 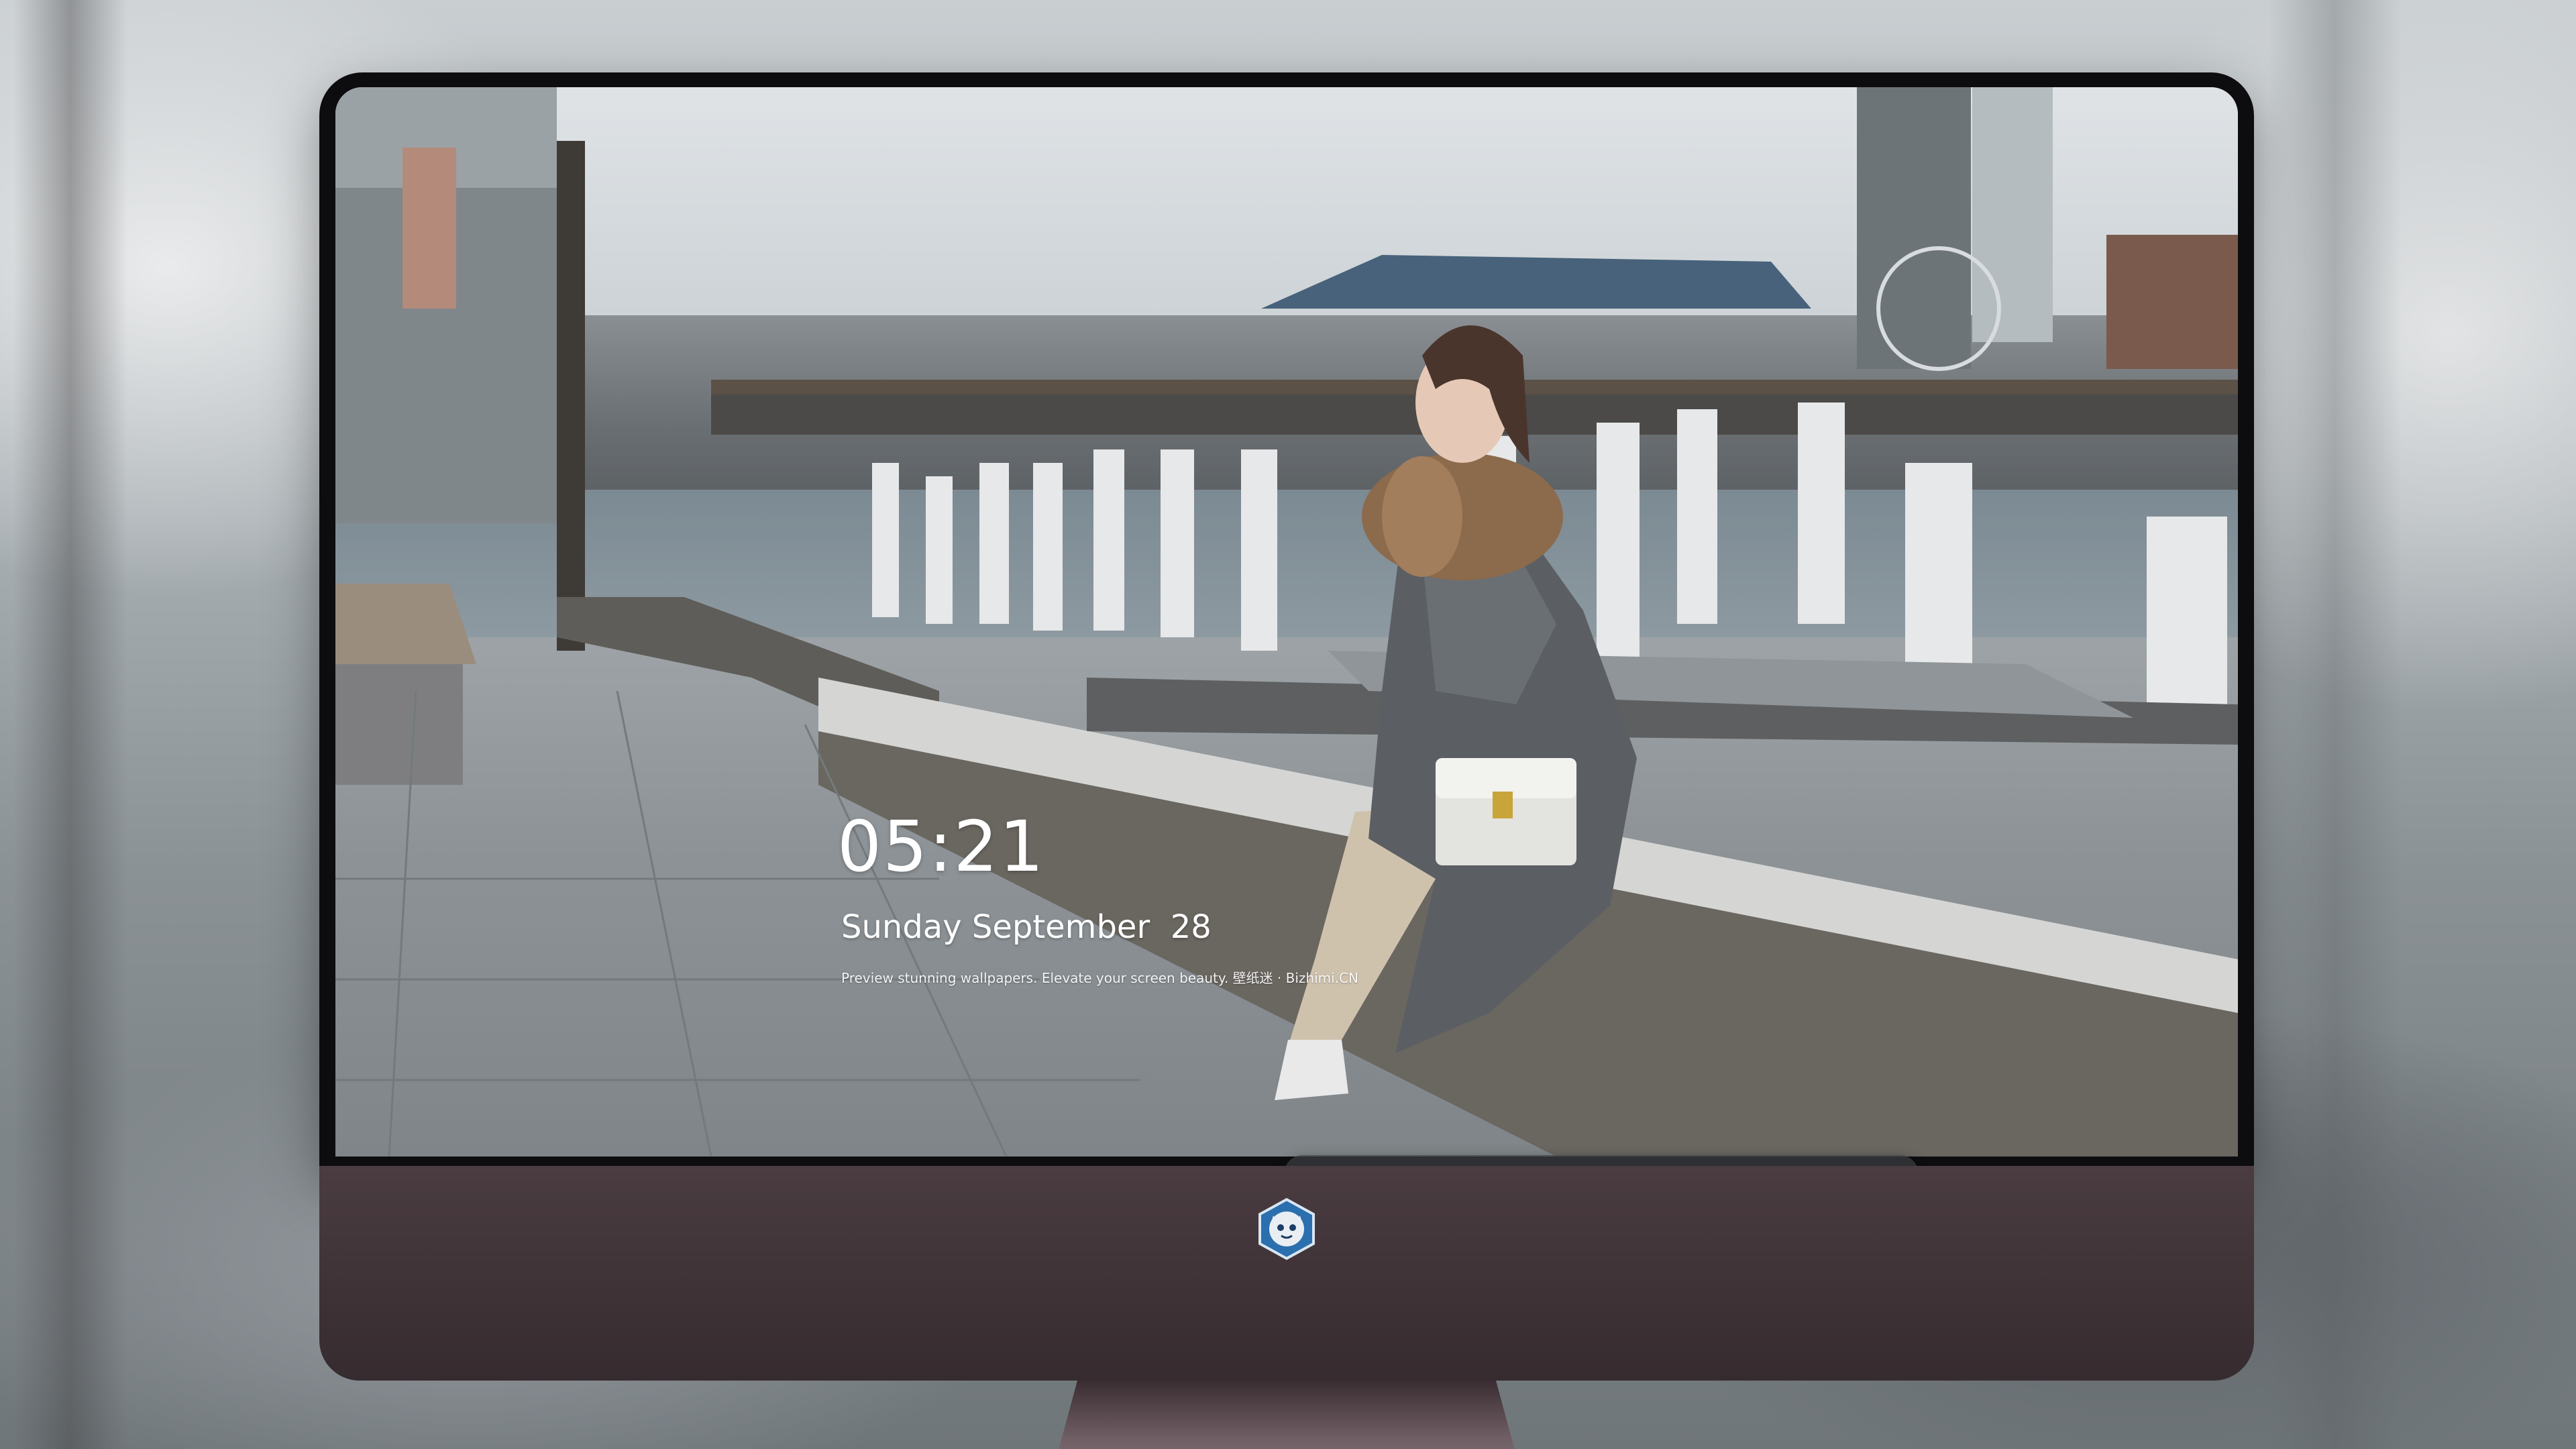 I want to click on lock-screen-clock: 05:21, so click(x=941, y=847).